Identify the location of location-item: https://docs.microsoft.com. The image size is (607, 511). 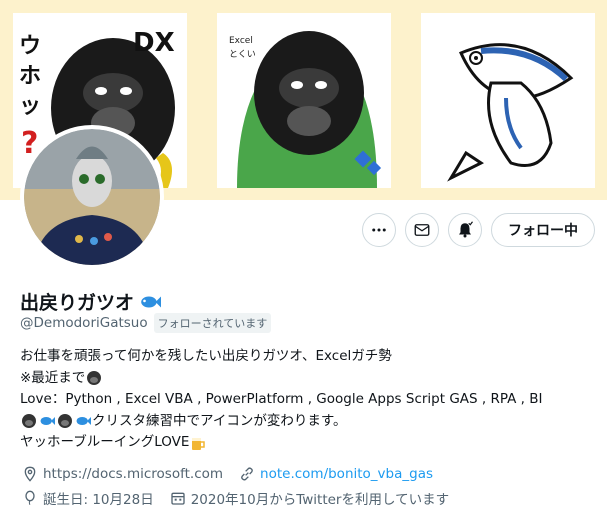
(122, 474).